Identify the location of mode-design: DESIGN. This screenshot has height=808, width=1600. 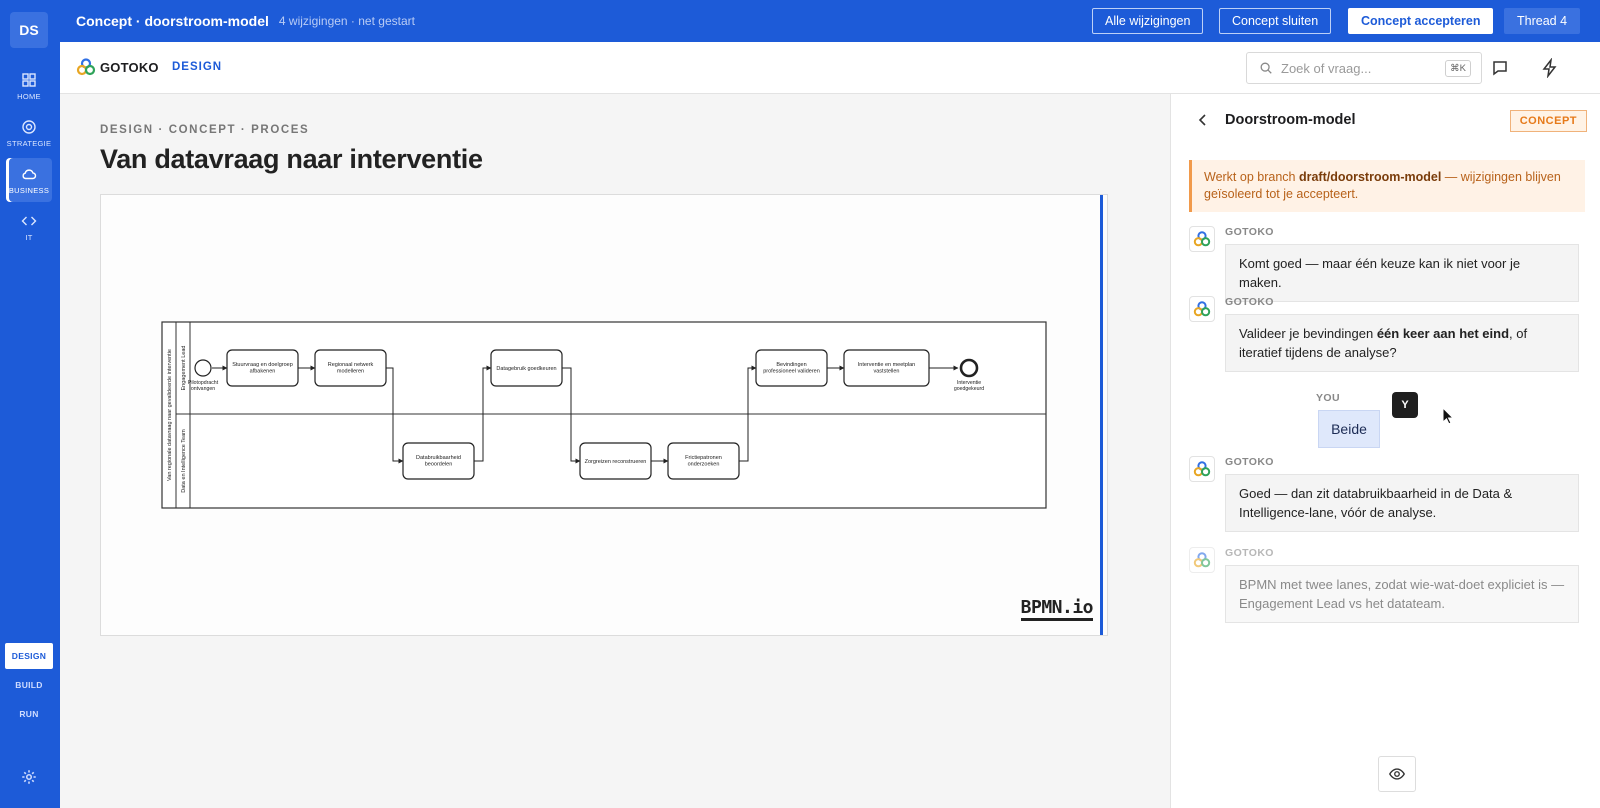
(29, 656).